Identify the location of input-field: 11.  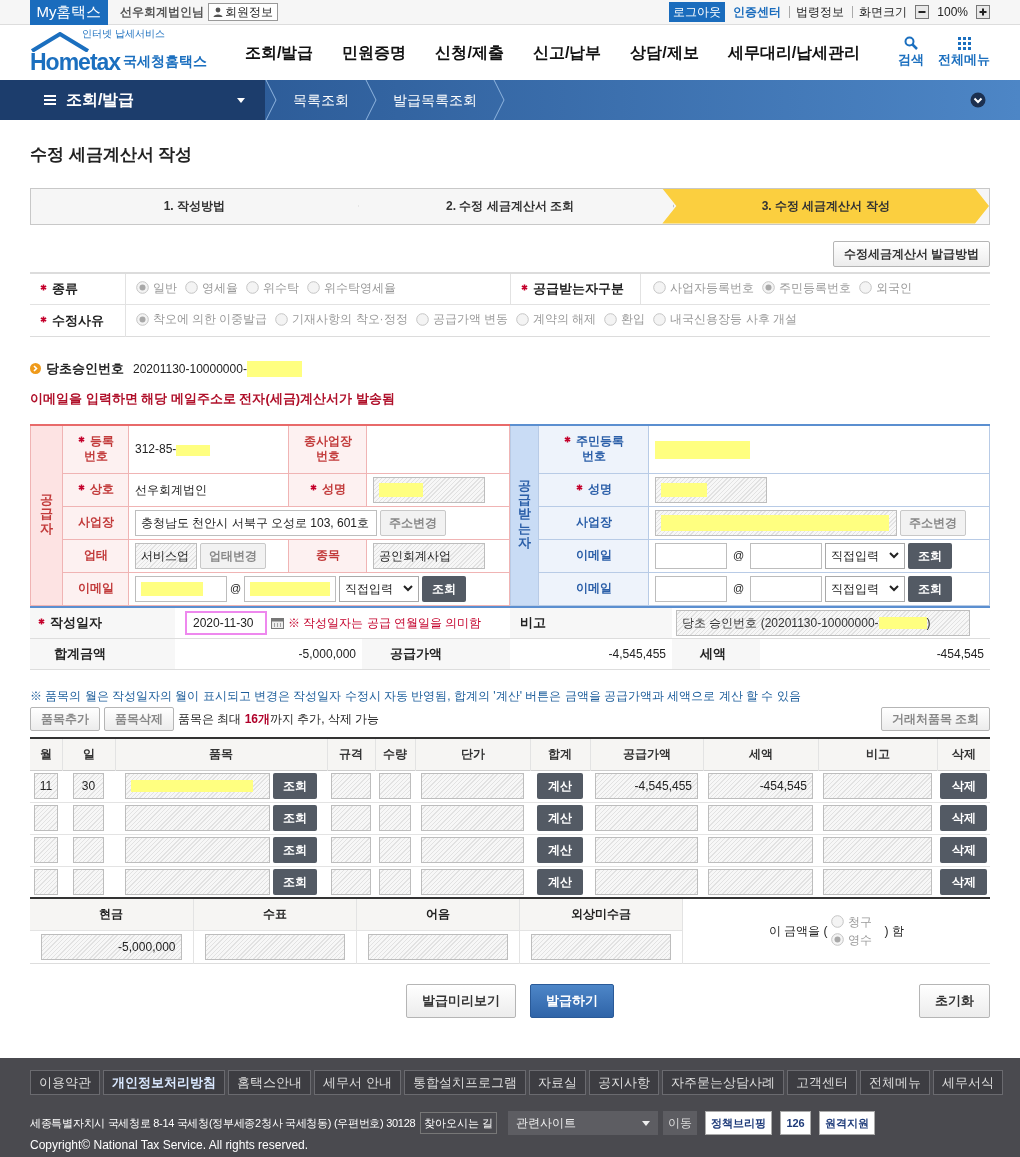
(46, 786).